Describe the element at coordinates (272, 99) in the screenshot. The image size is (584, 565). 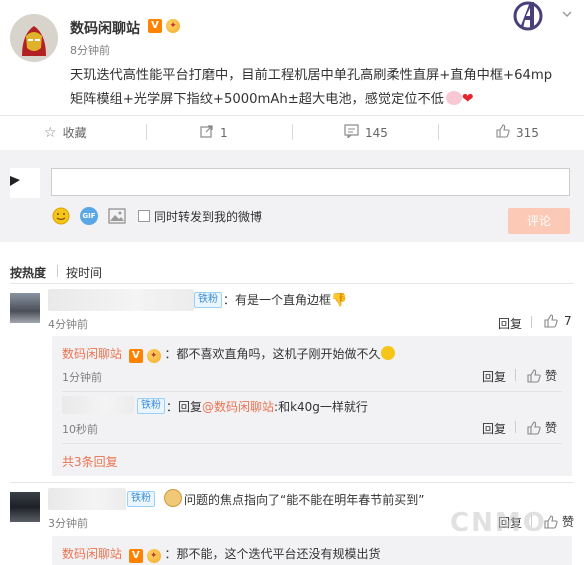
I see `post-text-line2: 矩阵模组+光学屏下指纹+5000mAh±超大电池，感觉定位不低 ❤` at that location.